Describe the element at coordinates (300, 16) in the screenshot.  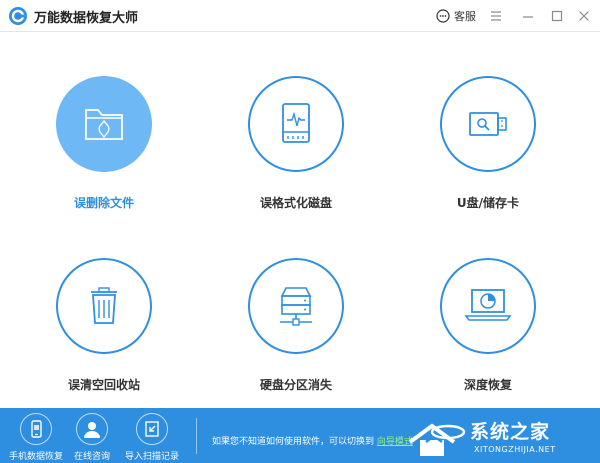
I see `title-bar: 万能数据恢复大师 客服` at that location.